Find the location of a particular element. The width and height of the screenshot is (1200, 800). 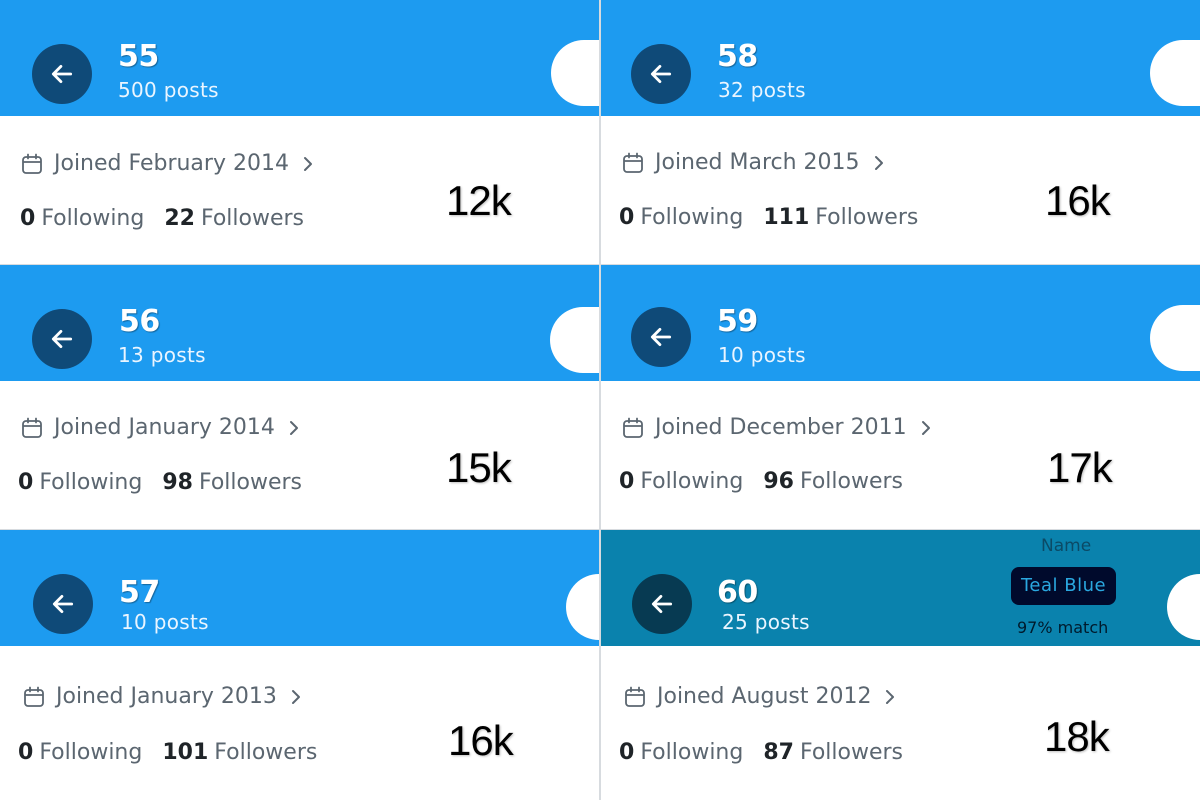

profile-title: 55 is located at coordinates (138, 56).